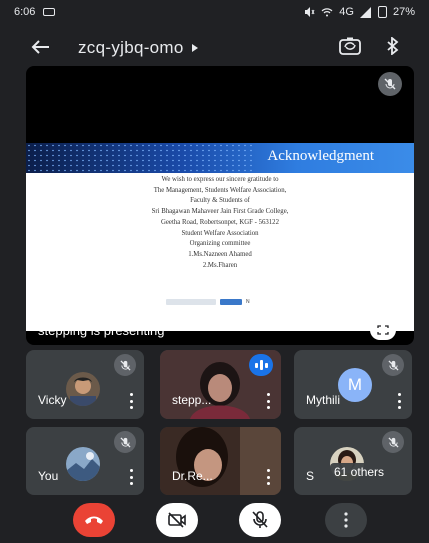 This screenshot has width=429, height=543. What do you see at coordinates (382, 12) in the screenshot?
I see `battery-icon` at bounding box center [382, 12].